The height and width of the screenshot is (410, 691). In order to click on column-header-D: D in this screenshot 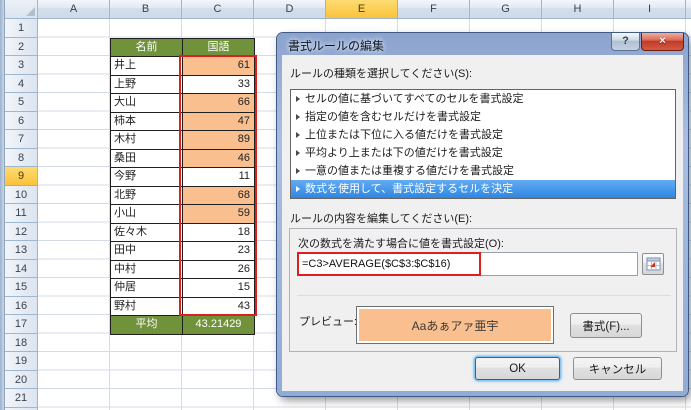, I will do `click(290, 9)`.